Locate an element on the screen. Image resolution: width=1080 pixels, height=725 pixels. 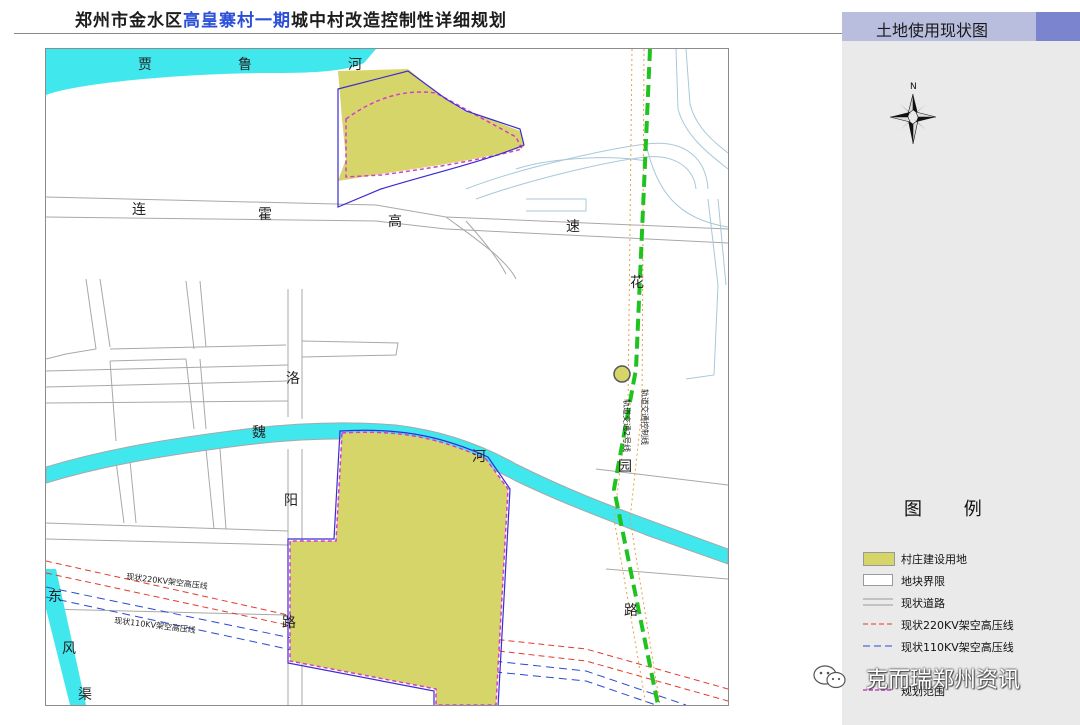
label-jialu-3: 河 is located at coordinates (355, 65).